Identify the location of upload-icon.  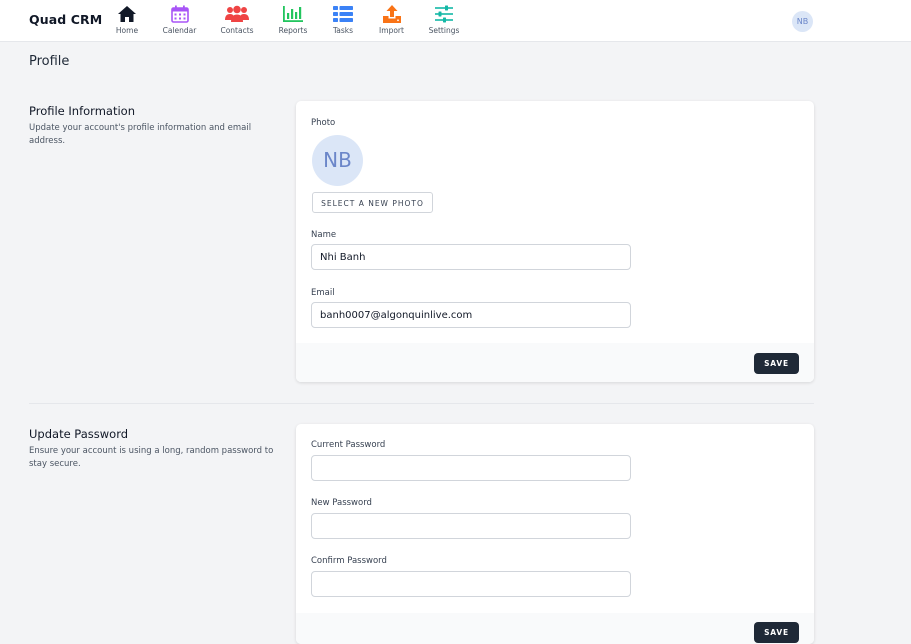
(391, 14).